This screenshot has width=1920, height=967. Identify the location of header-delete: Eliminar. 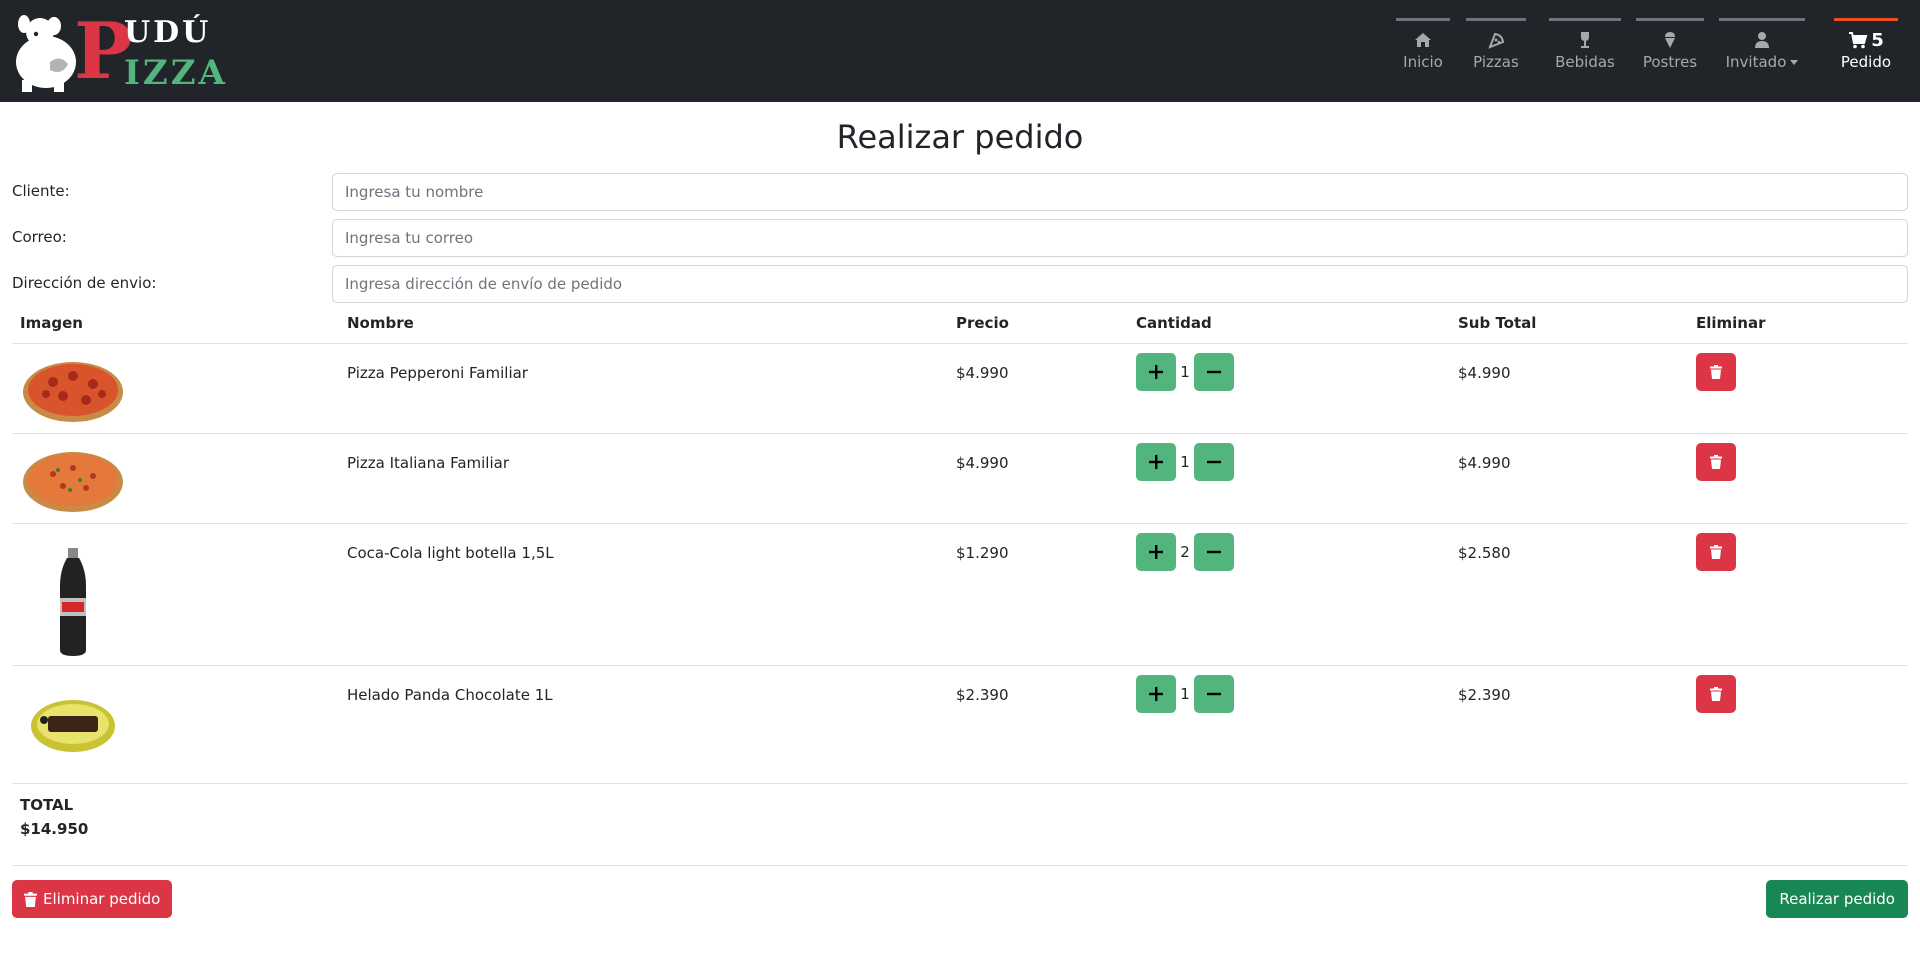
(1731, 323).